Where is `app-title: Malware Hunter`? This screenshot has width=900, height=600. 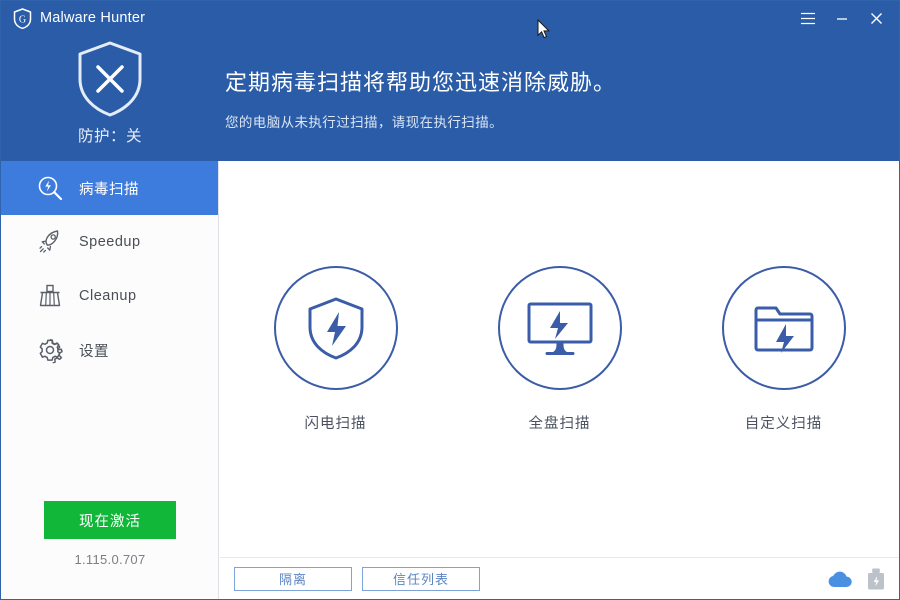 app-title: Malware Hunter is located at coordinates (93, 18).